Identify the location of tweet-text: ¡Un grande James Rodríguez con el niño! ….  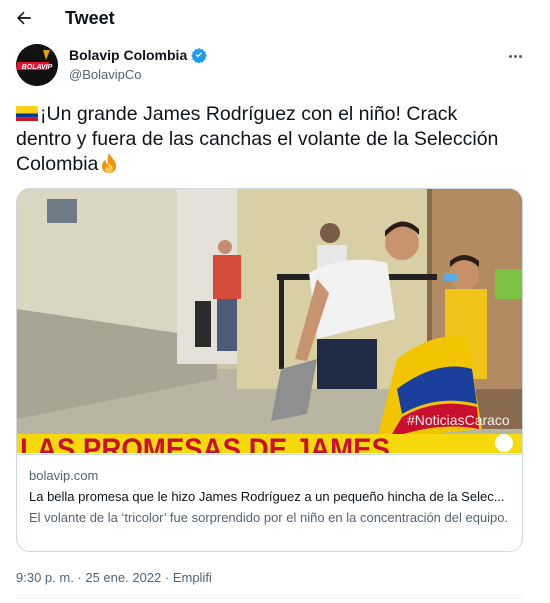
(266, 139).